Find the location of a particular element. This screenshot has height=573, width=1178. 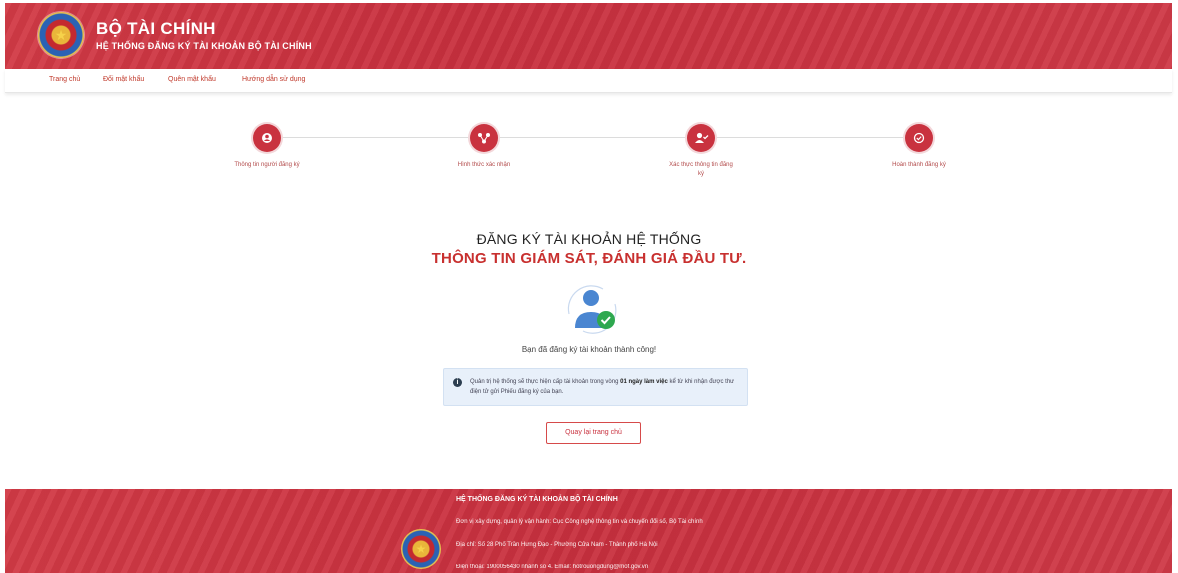

nav-item-change-password: Đổi mật khẩu is located at coordinates (123, 79).